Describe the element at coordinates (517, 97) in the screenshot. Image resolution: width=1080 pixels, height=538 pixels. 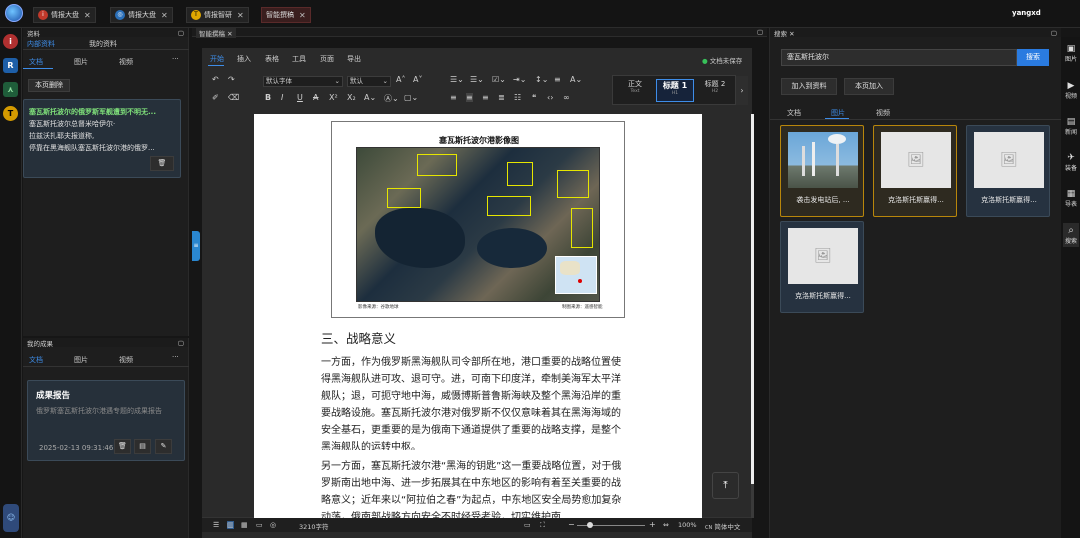
I see `distribute-icon: ☷` at that location.